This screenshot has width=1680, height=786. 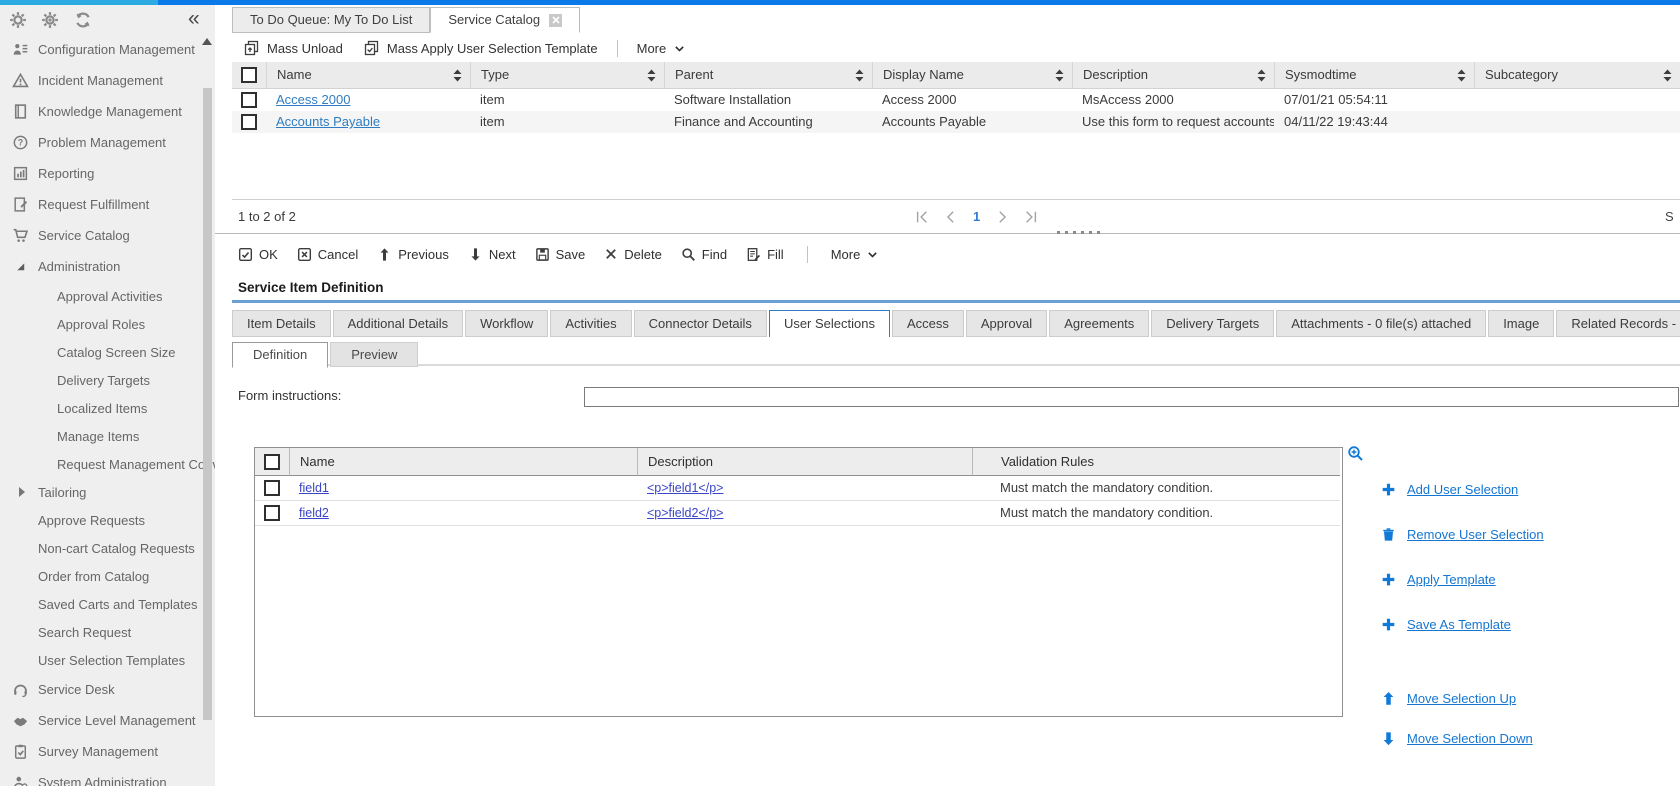 I want to click on sidebar-item-search-request: Search Request, so click(x=107, y=632).